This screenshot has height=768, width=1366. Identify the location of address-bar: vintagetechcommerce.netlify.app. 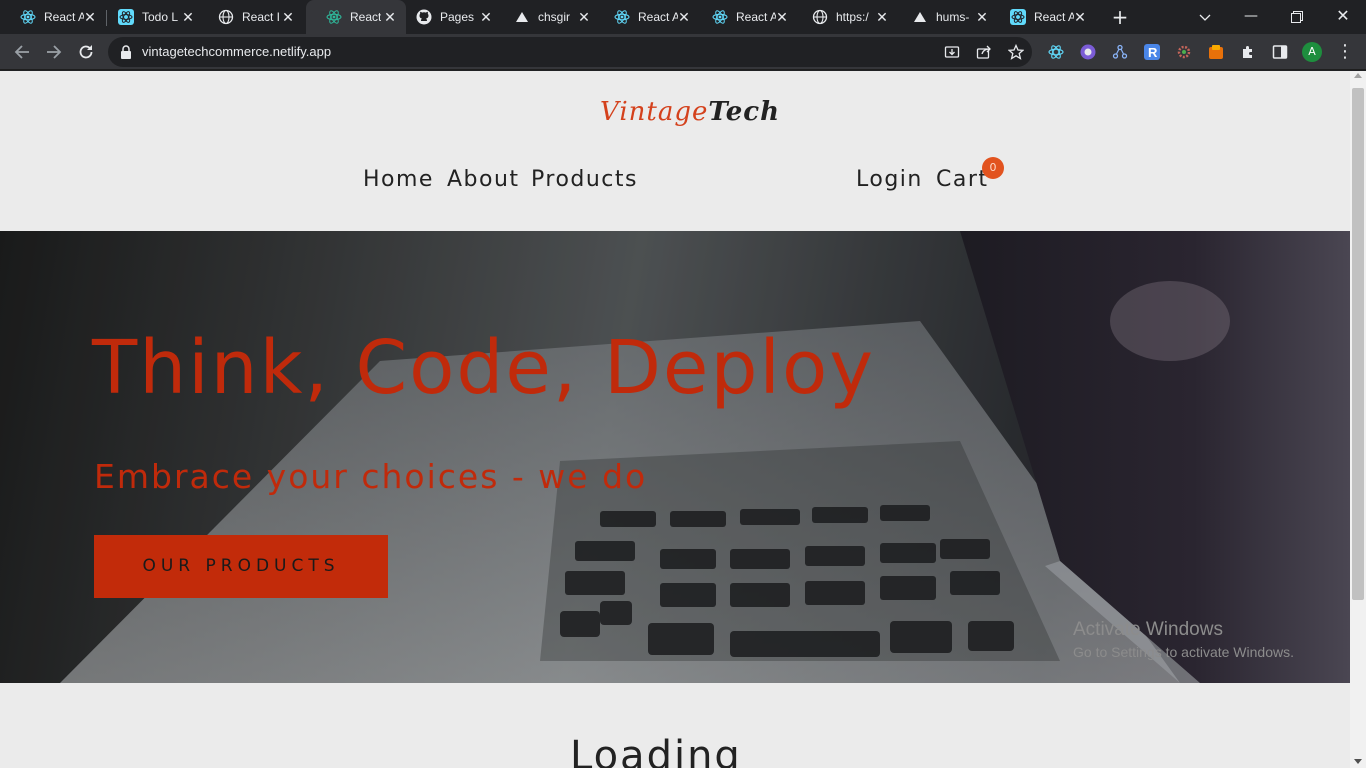
(570, 52).